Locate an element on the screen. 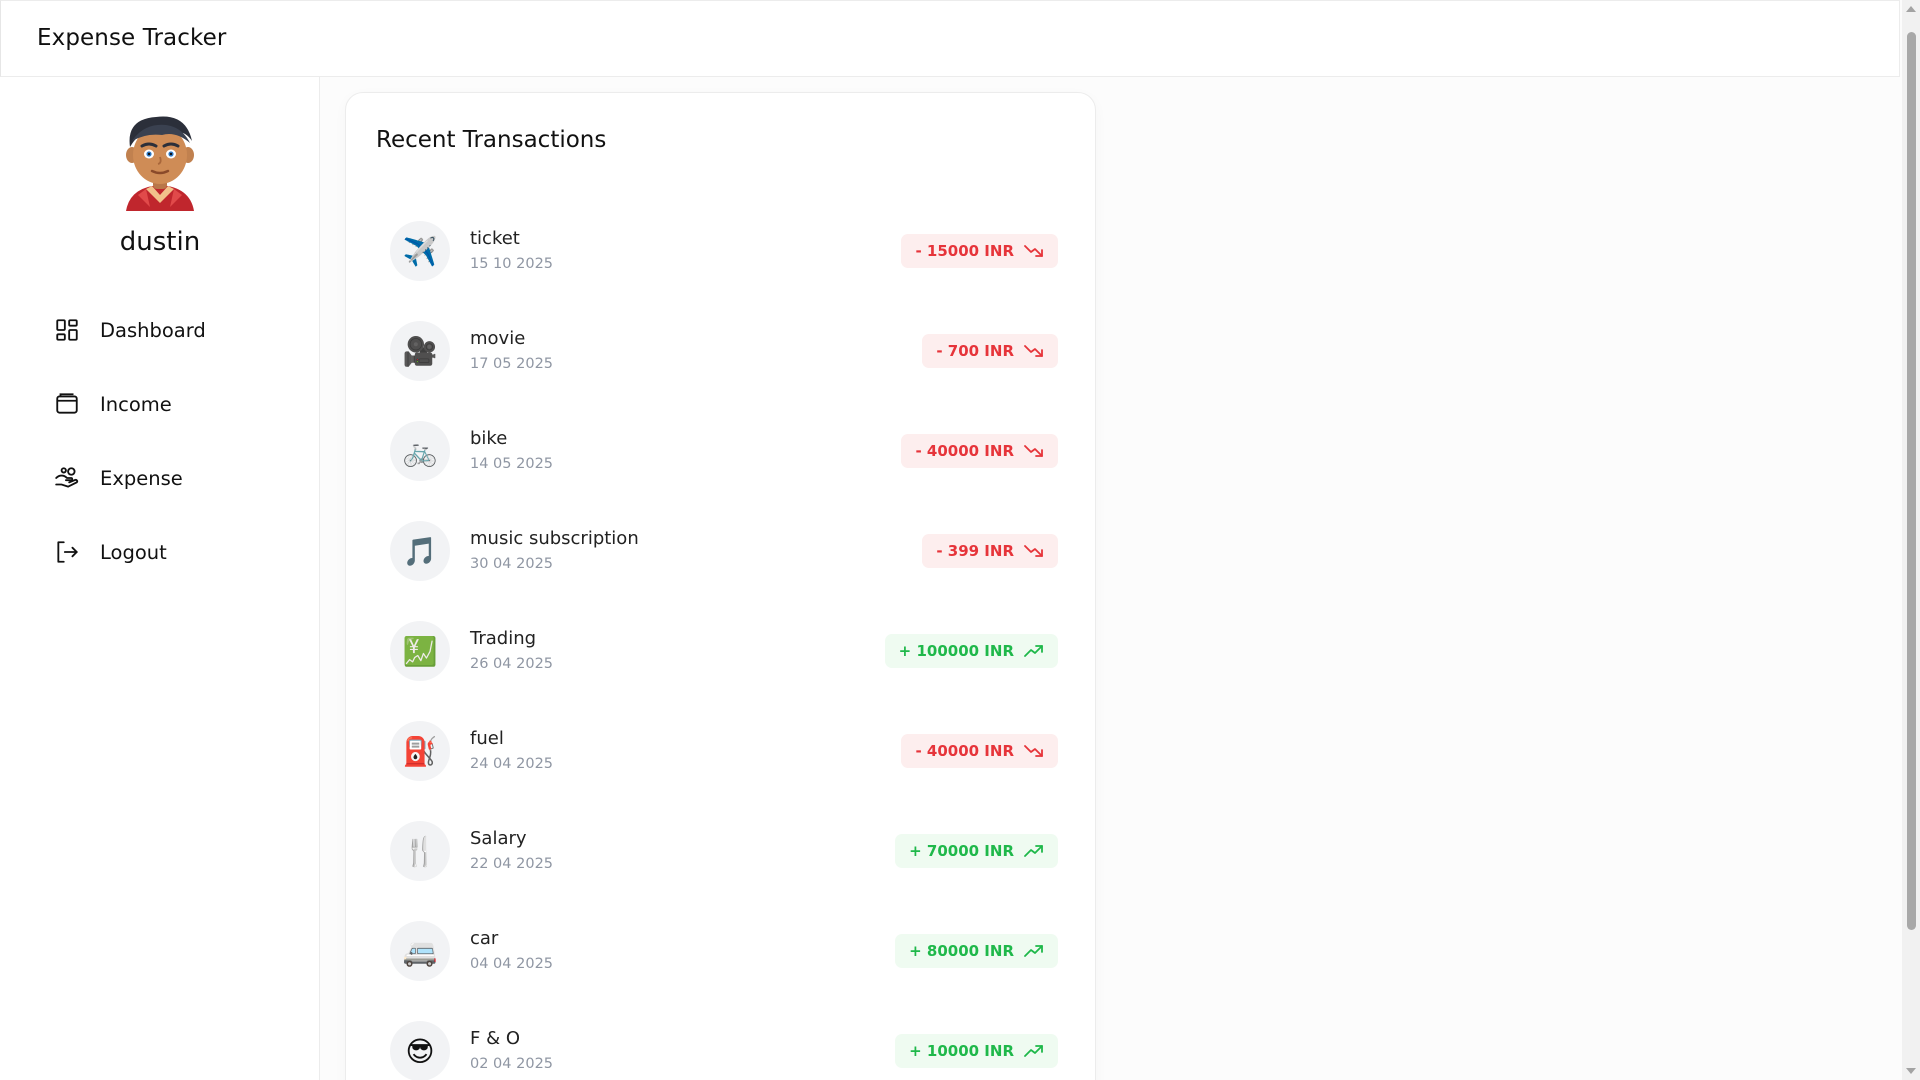 This screenshot has height=1080, width=1920. minibus-icon: 🚐 is located at coordinates (420, 951).